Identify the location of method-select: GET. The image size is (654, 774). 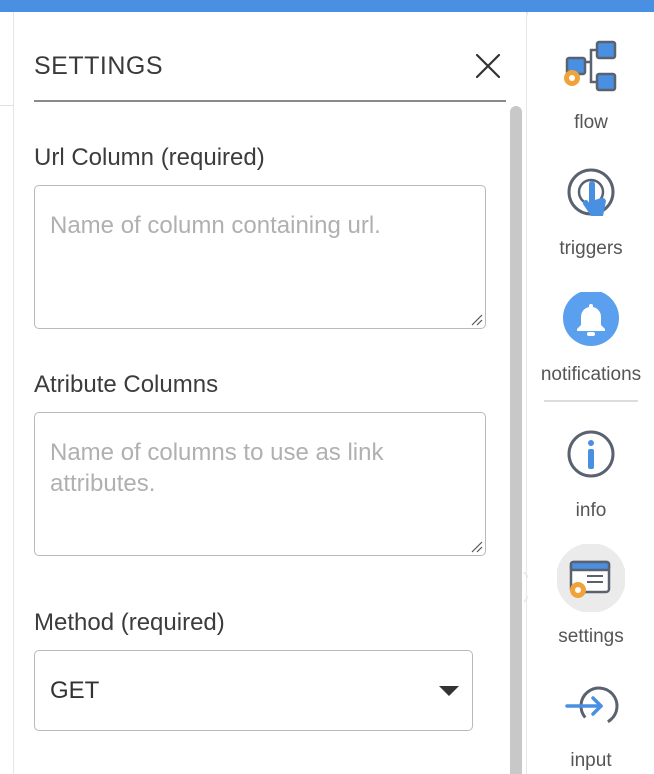
(253, 690).